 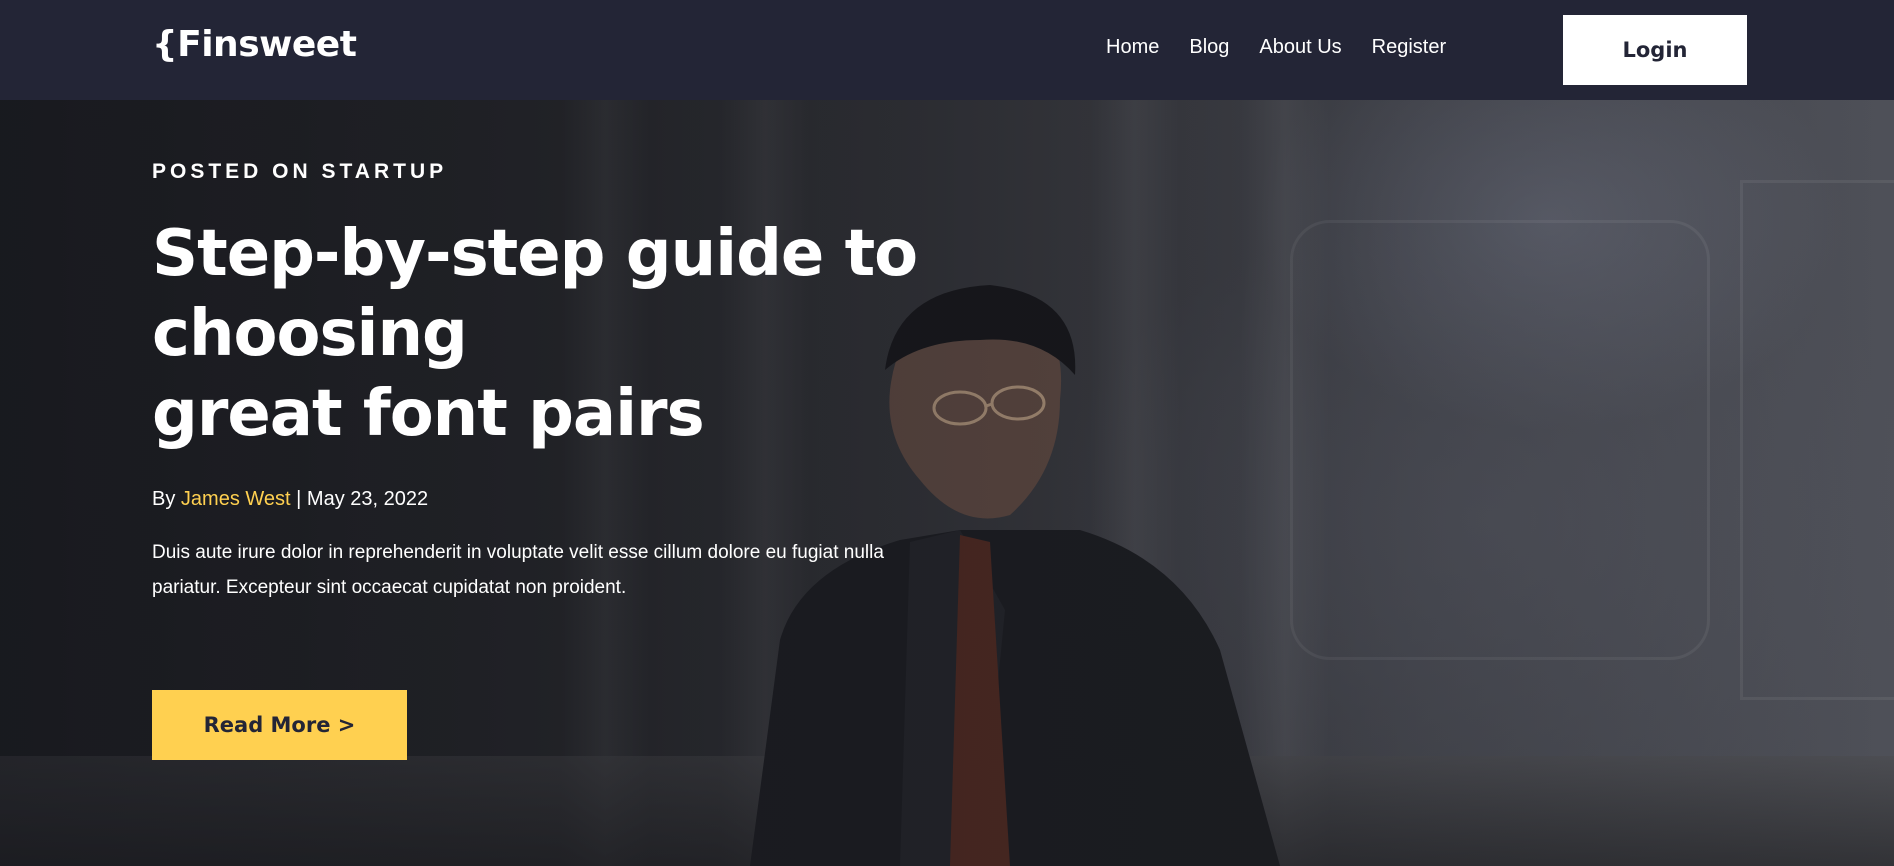 What do you see at coordinates (1409, 47) in the screenshot?
I see `nav-link-register: Register` at bounding box center [1409, 47].